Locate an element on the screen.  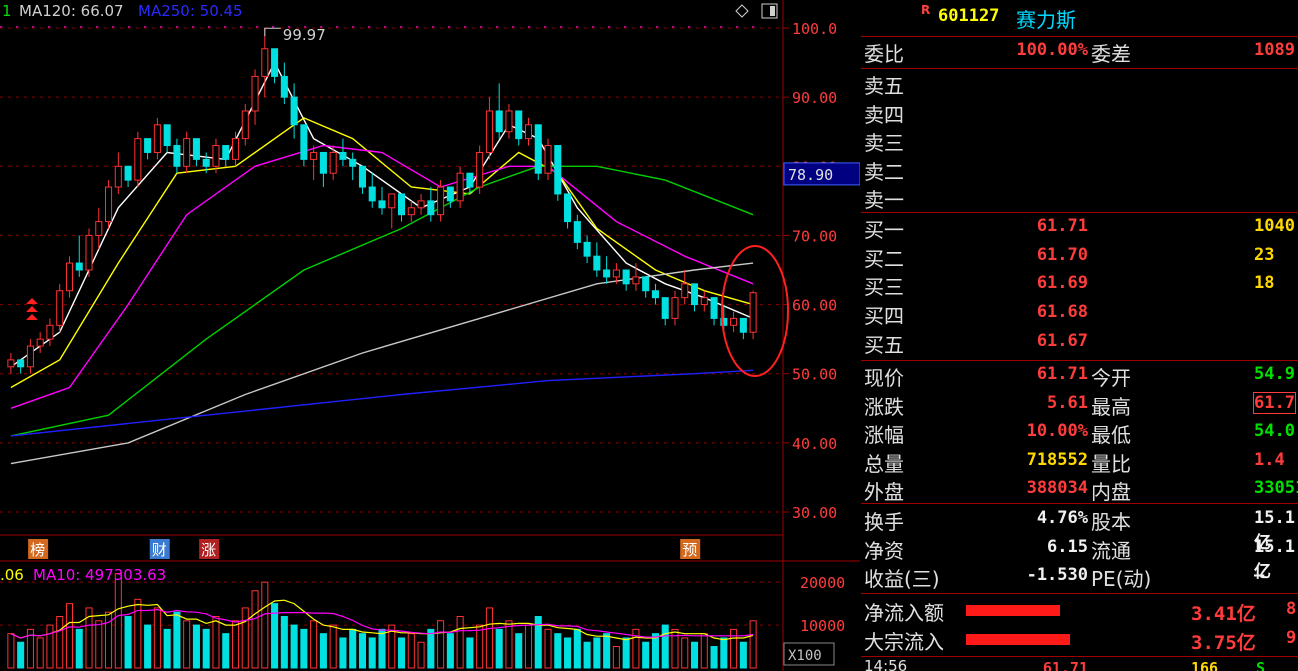
ask-row: 卖五 is located at coordinates (1079, 84).